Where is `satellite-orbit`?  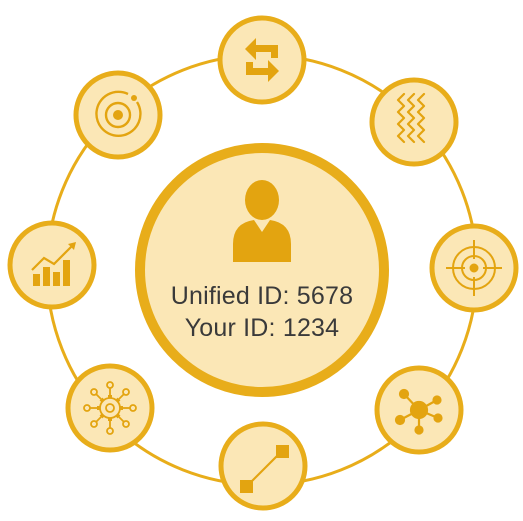 satellite-orbit is located at coordinates (118, 115).